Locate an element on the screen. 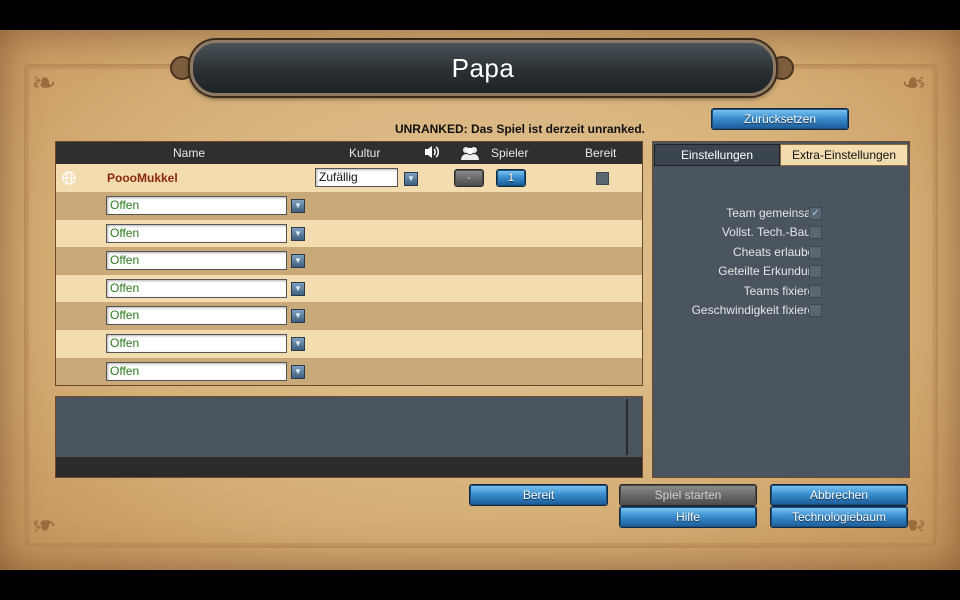  people-icon is located at coordinates (470, 154).